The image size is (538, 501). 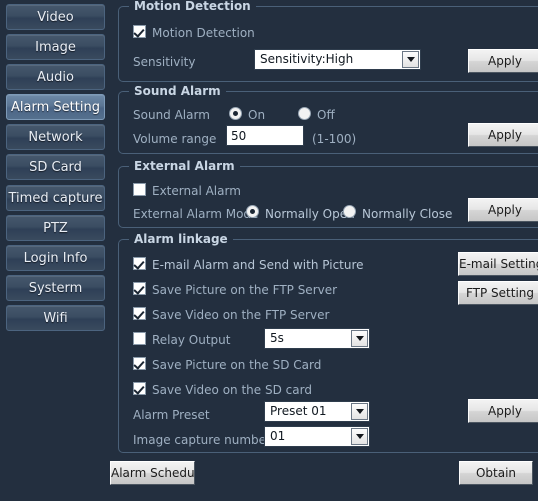 I want to click on sidebar-item-alarm-setting: Alarm Setting, so click(x=55, y=107).